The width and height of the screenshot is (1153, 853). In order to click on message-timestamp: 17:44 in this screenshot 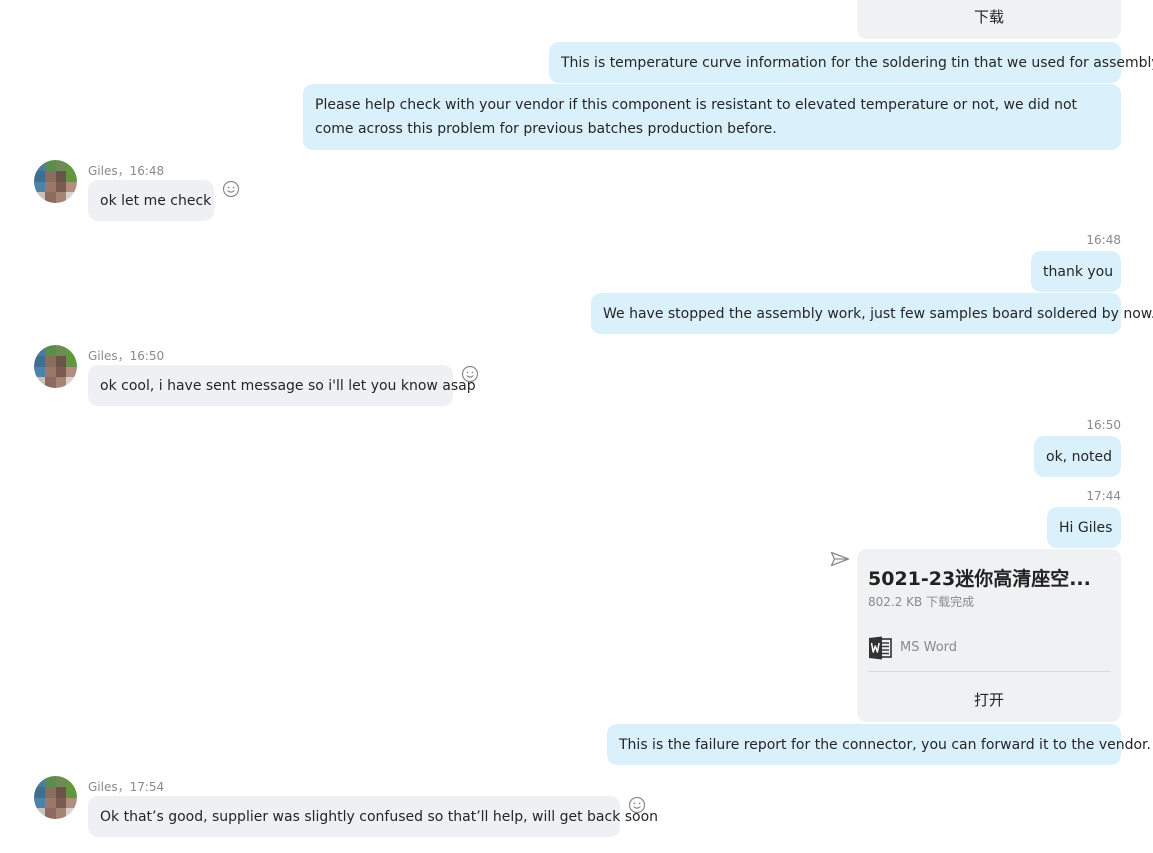, I will do `click(1103, 496)`.